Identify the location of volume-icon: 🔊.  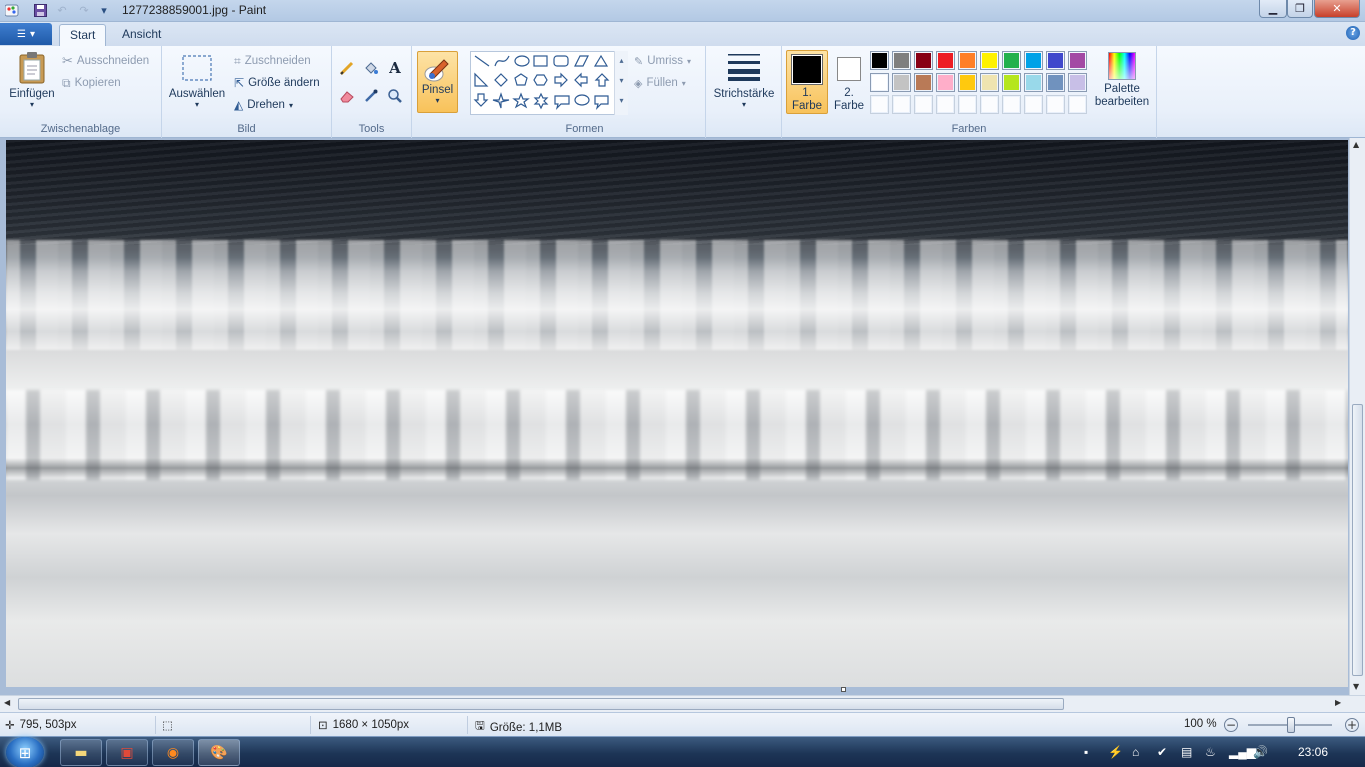
(1260, 752).